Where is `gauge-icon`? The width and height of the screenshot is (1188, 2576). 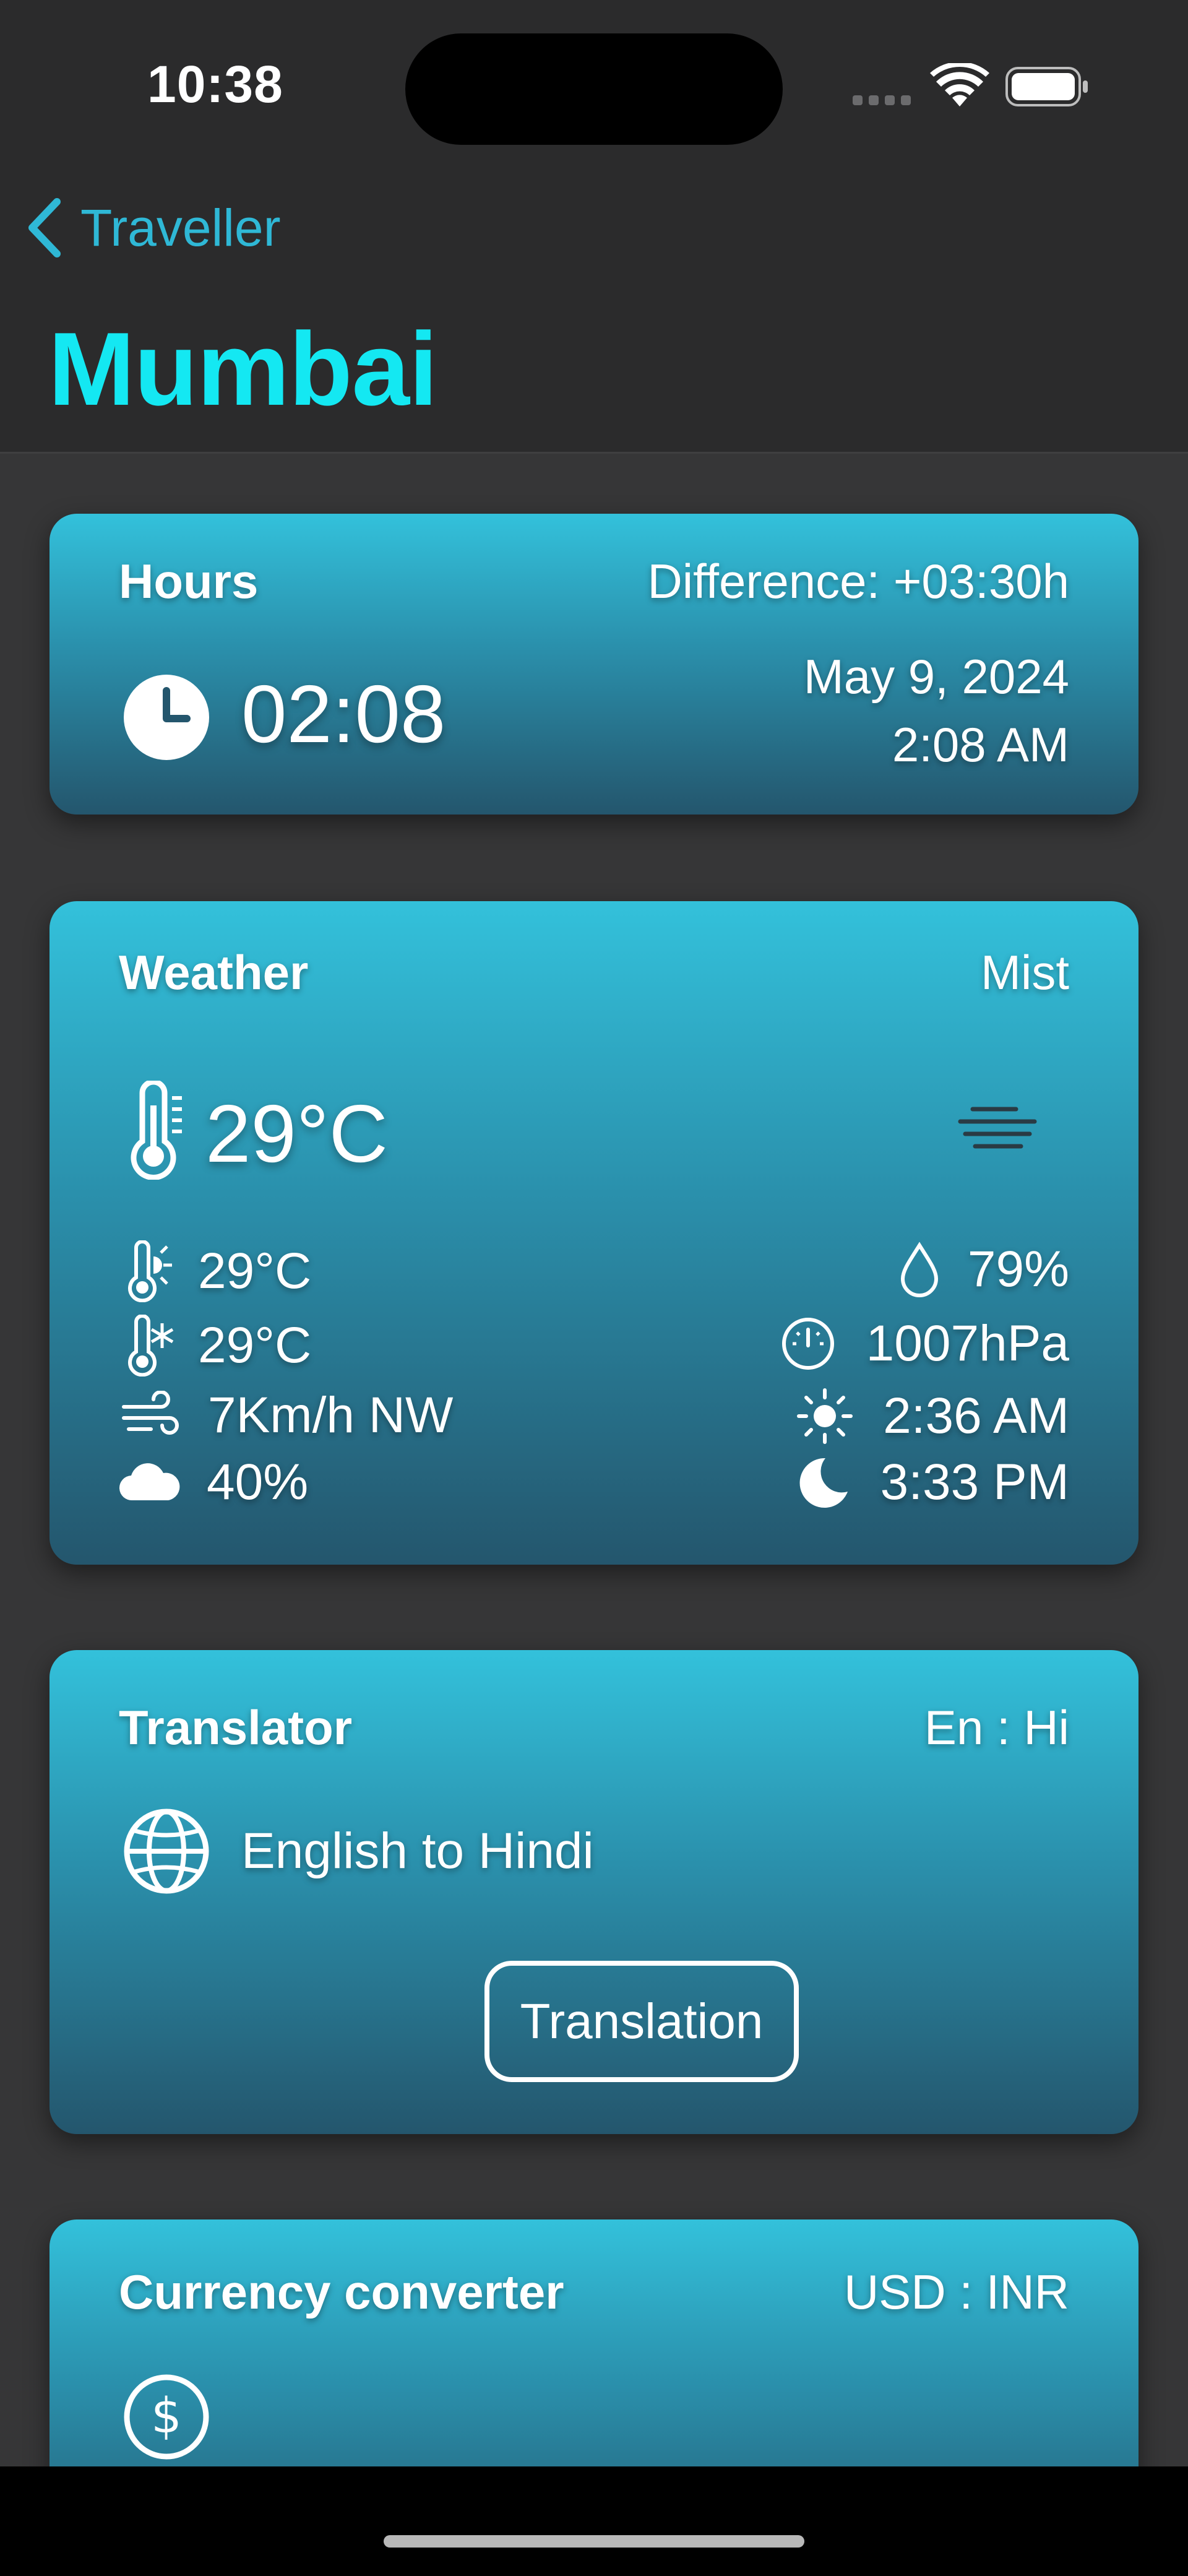 gauge-icon is located at coordinates (808, 1344).